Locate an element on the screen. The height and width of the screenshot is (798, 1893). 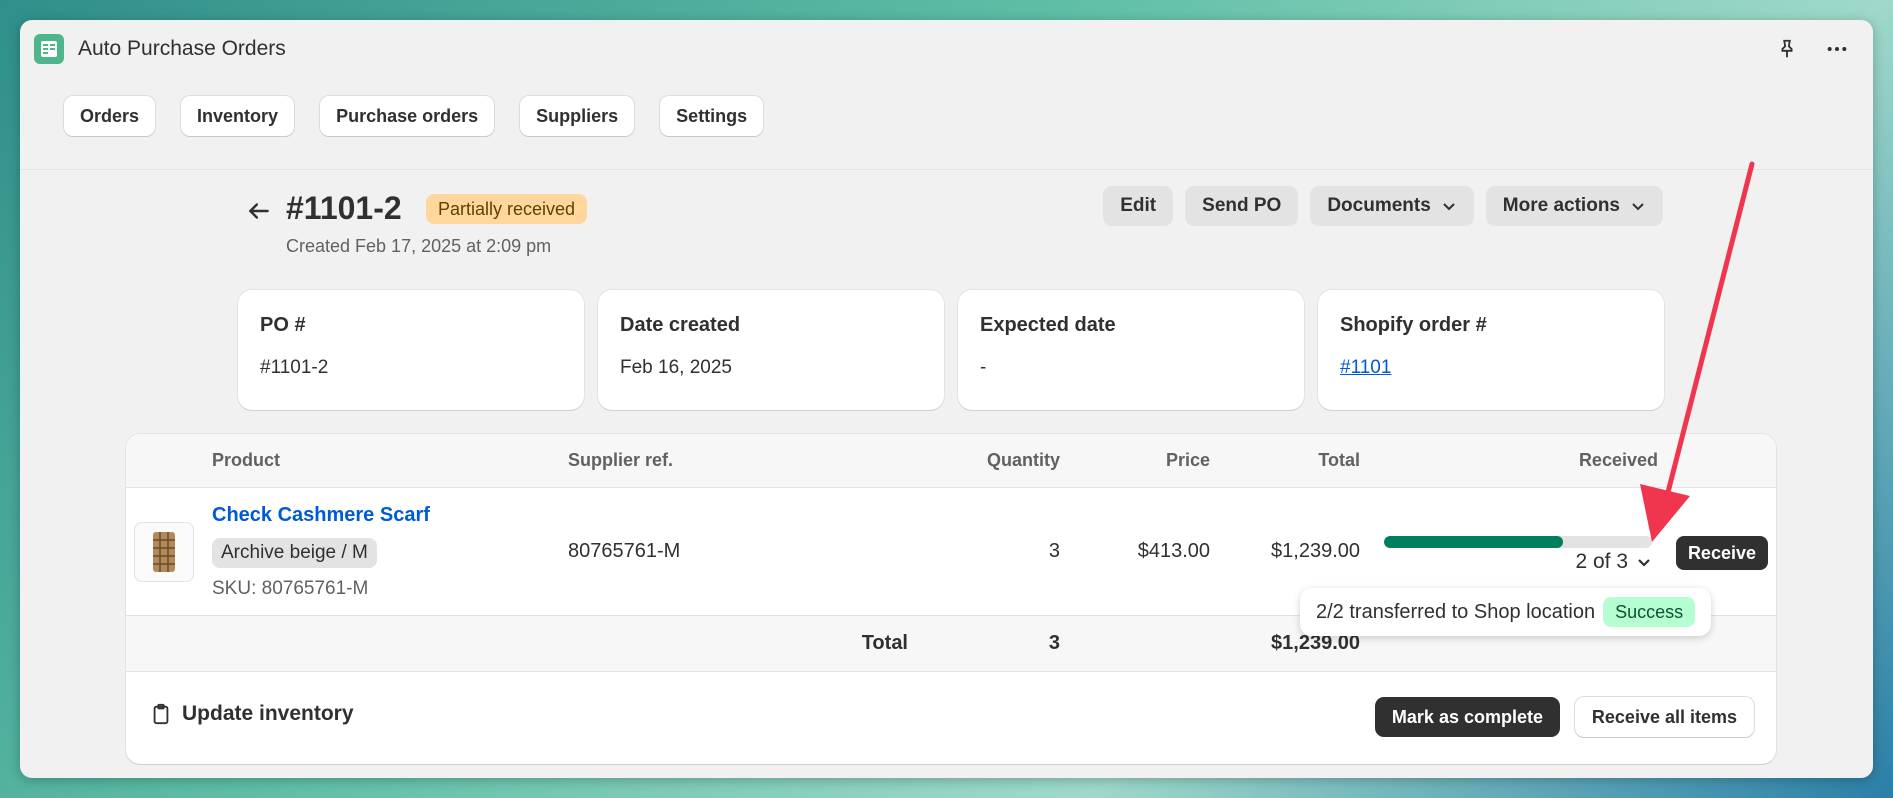
received-count-toggle: 2 of 3 is located at coordinates (1613, 562).